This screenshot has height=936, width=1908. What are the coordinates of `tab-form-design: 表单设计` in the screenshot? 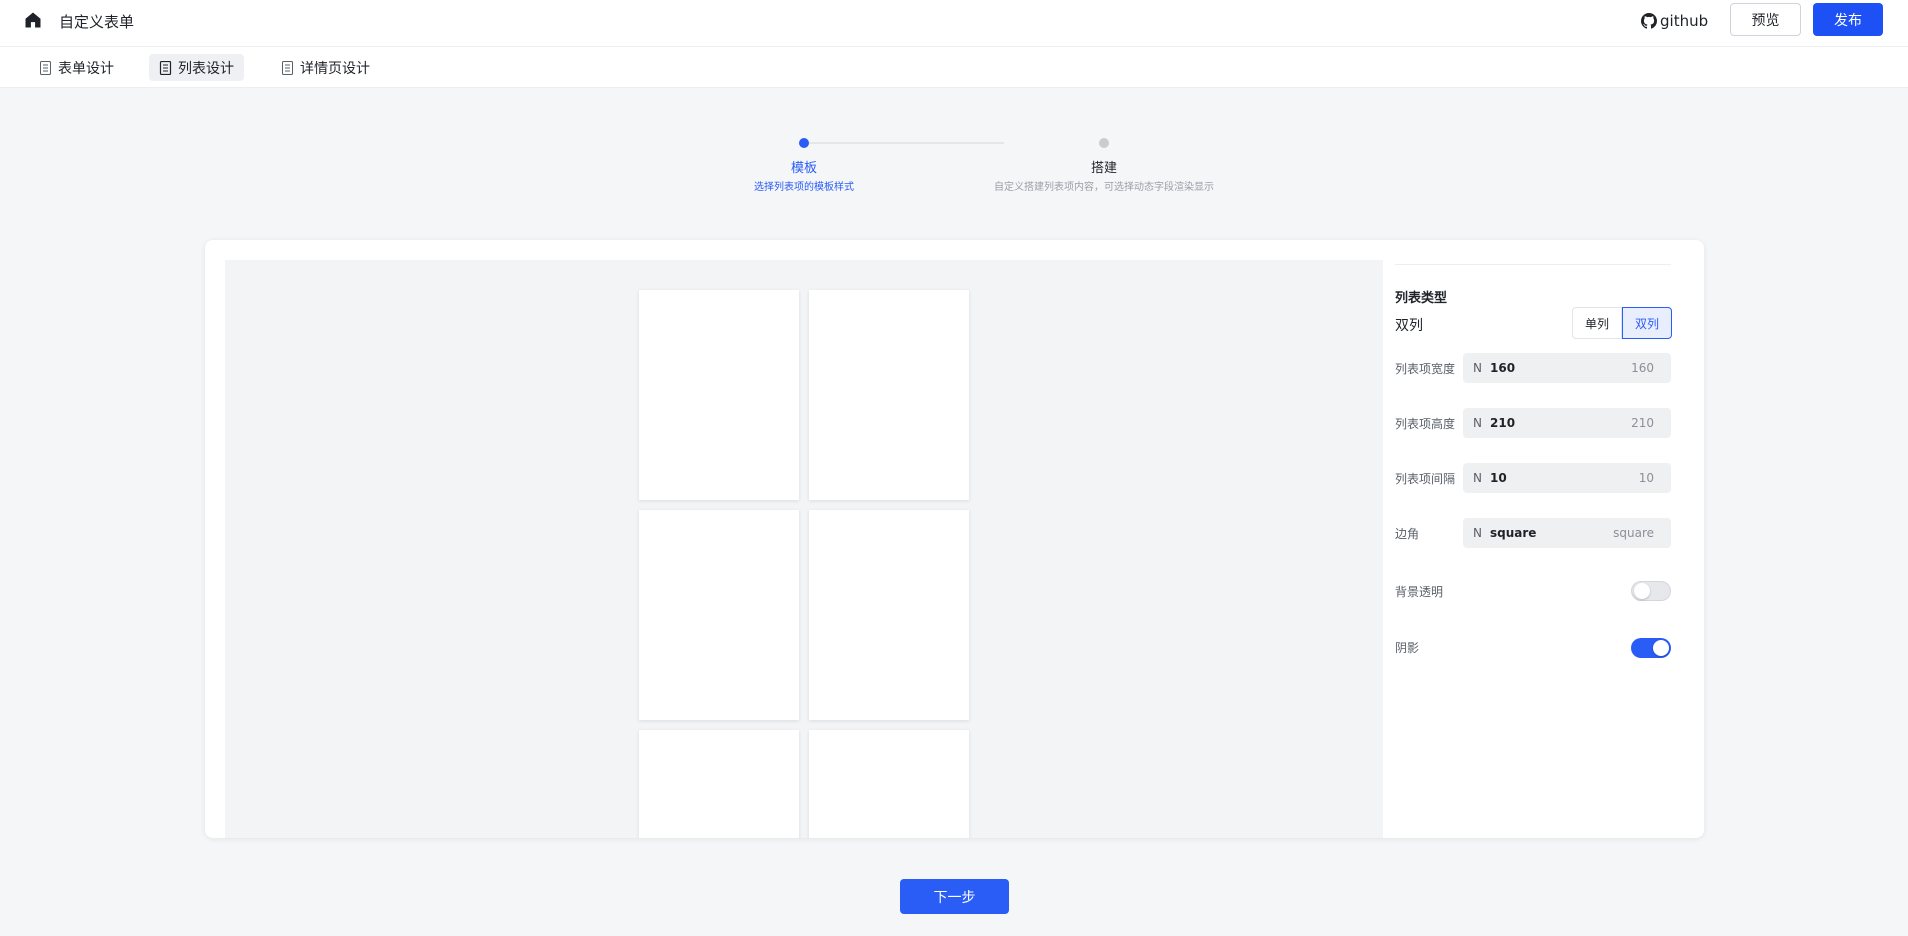 It's located at (76, 67).